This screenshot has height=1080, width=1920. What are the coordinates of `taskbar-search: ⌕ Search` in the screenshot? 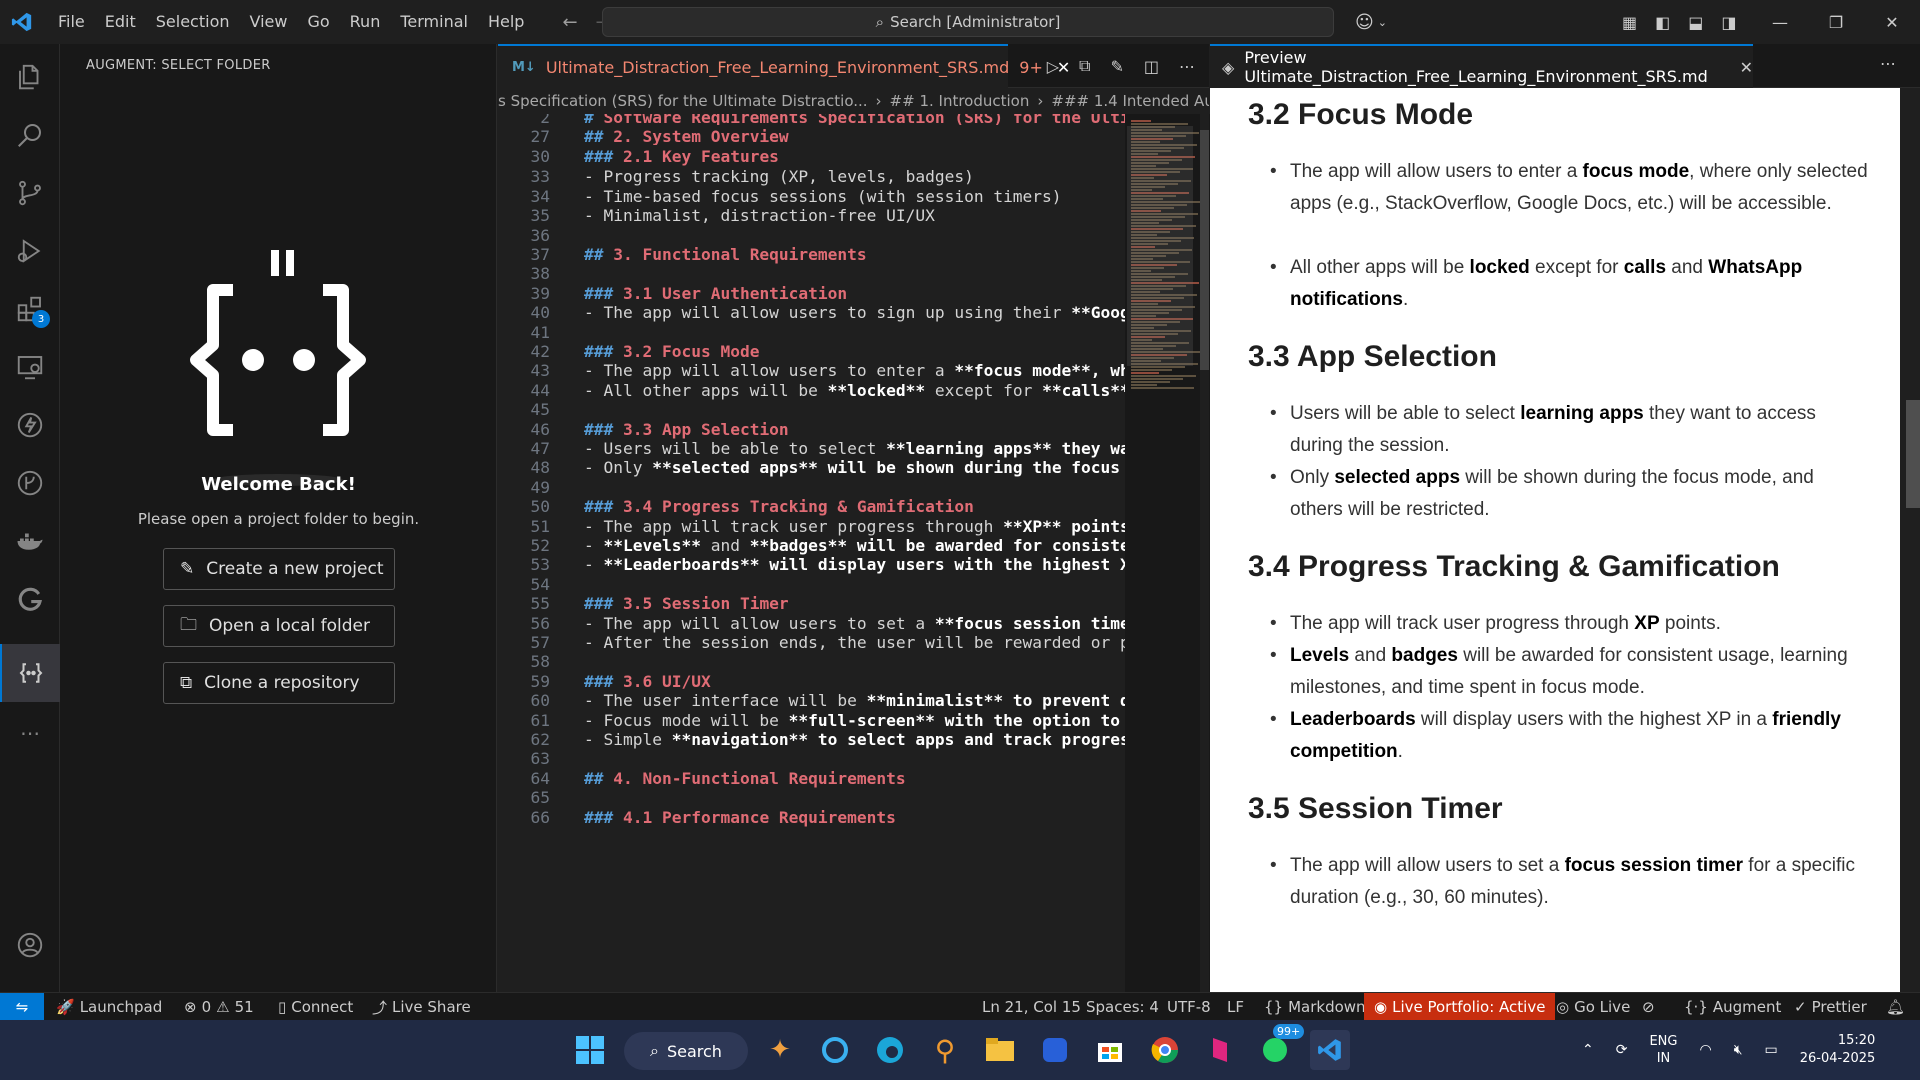 It's located at (686, 1051).